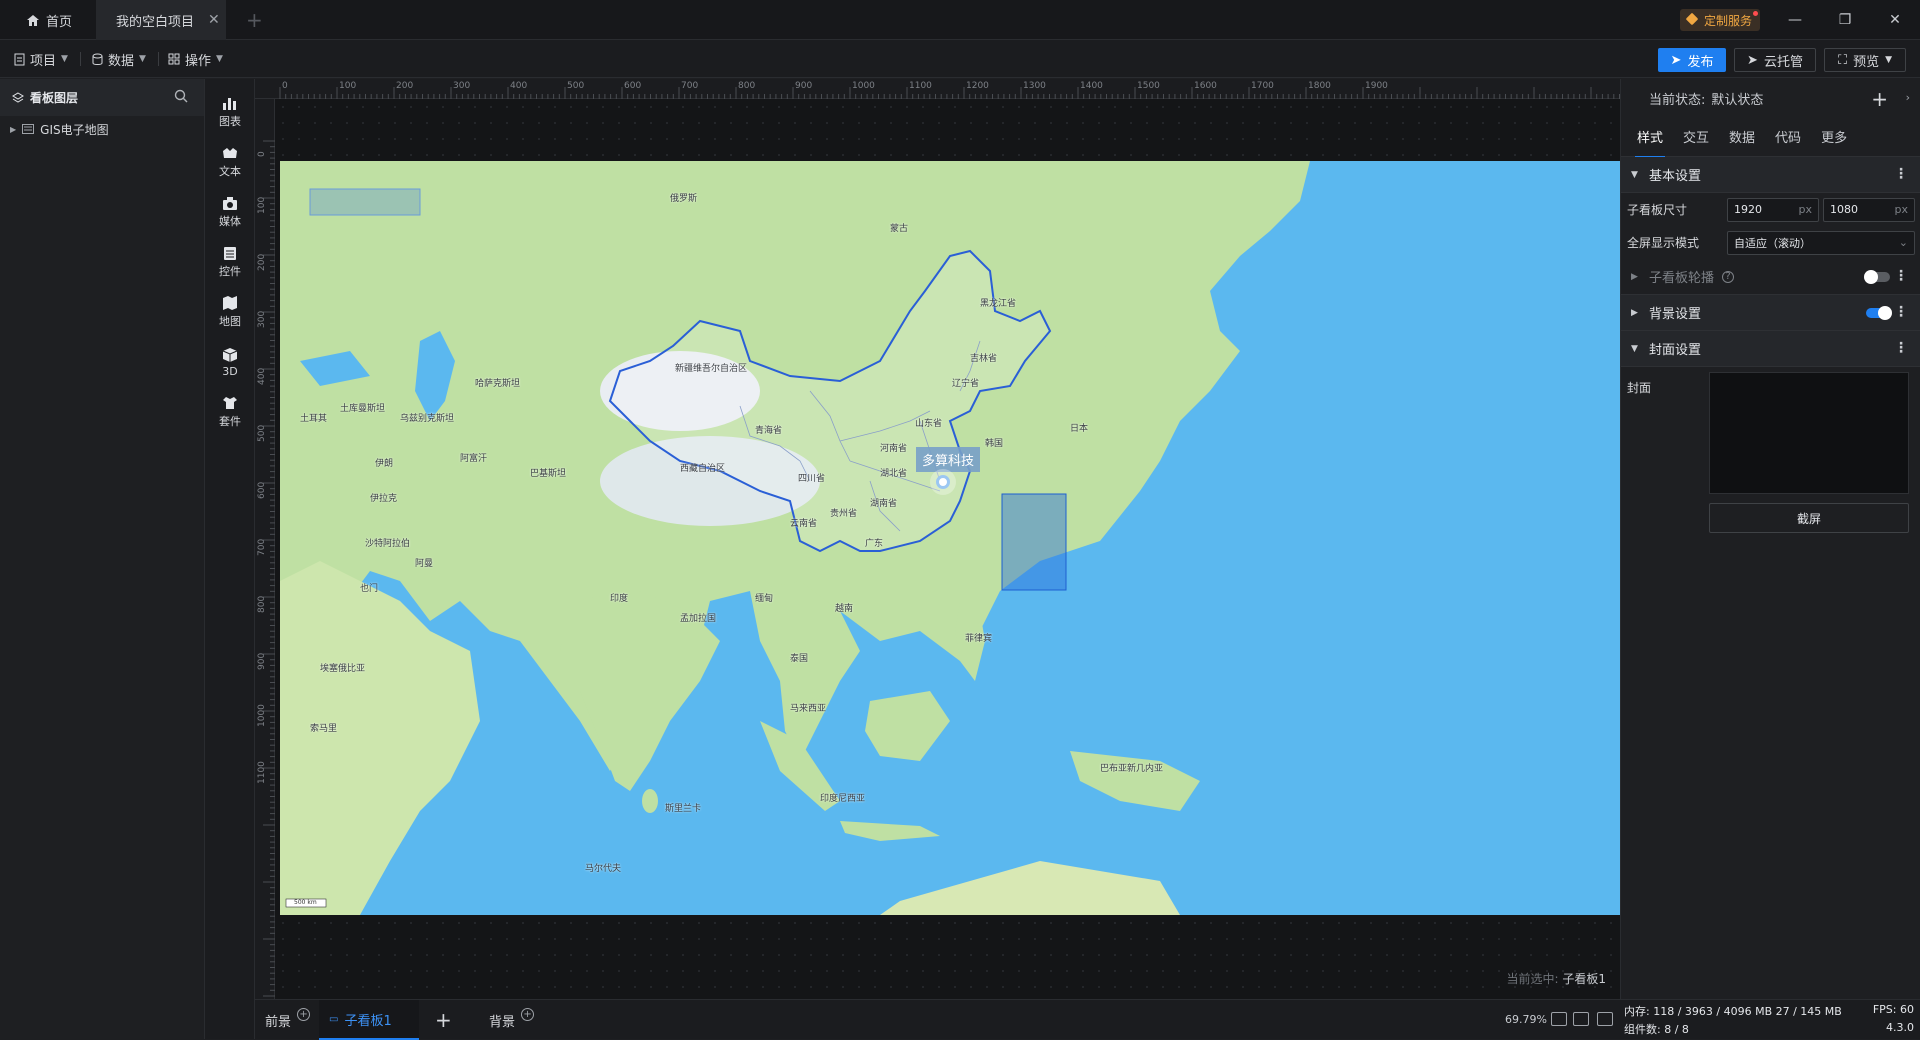  Describe the element at coordinates (1895, 20) in the screenshot. I see `window-close-button: ✕` at that location.